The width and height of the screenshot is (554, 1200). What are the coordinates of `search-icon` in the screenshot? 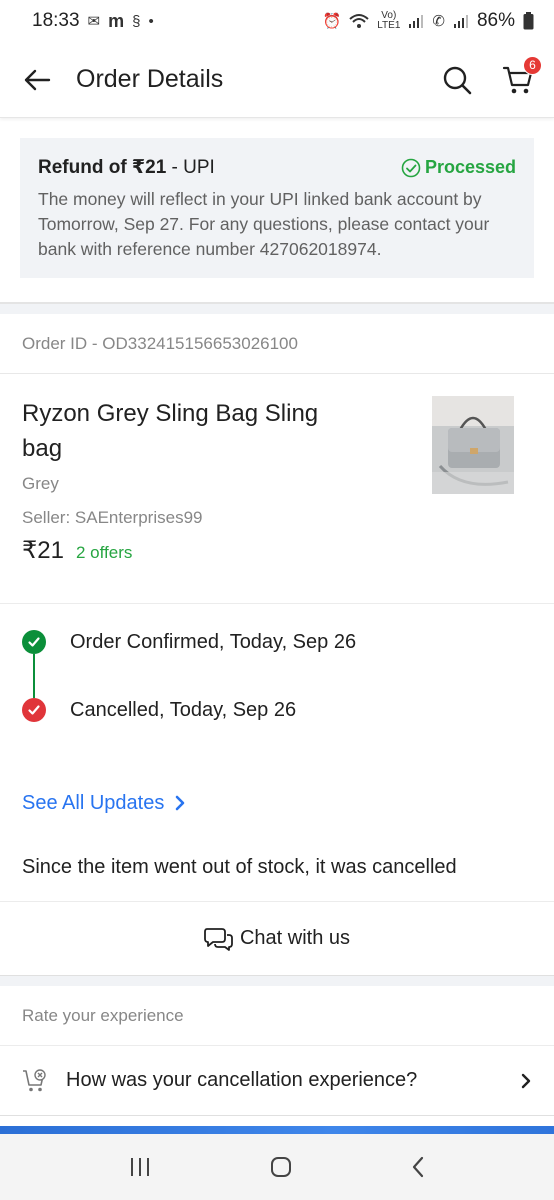 It's located at (457, 80).